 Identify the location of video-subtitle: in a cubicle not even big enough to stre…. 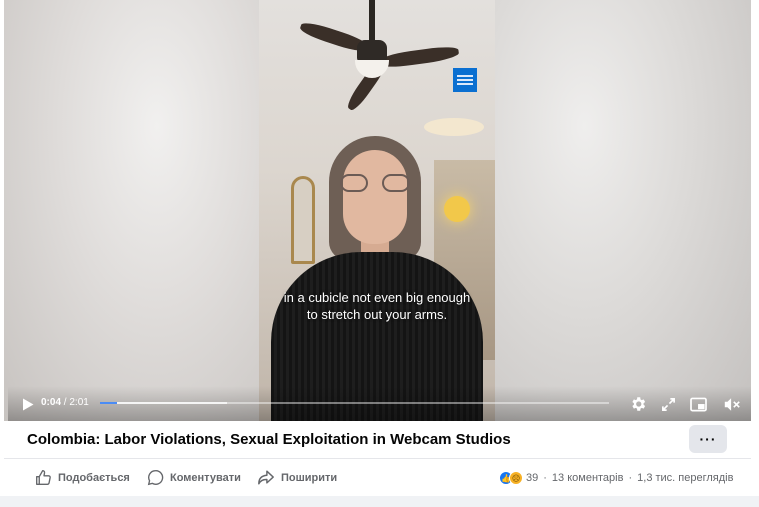
(377, 306).